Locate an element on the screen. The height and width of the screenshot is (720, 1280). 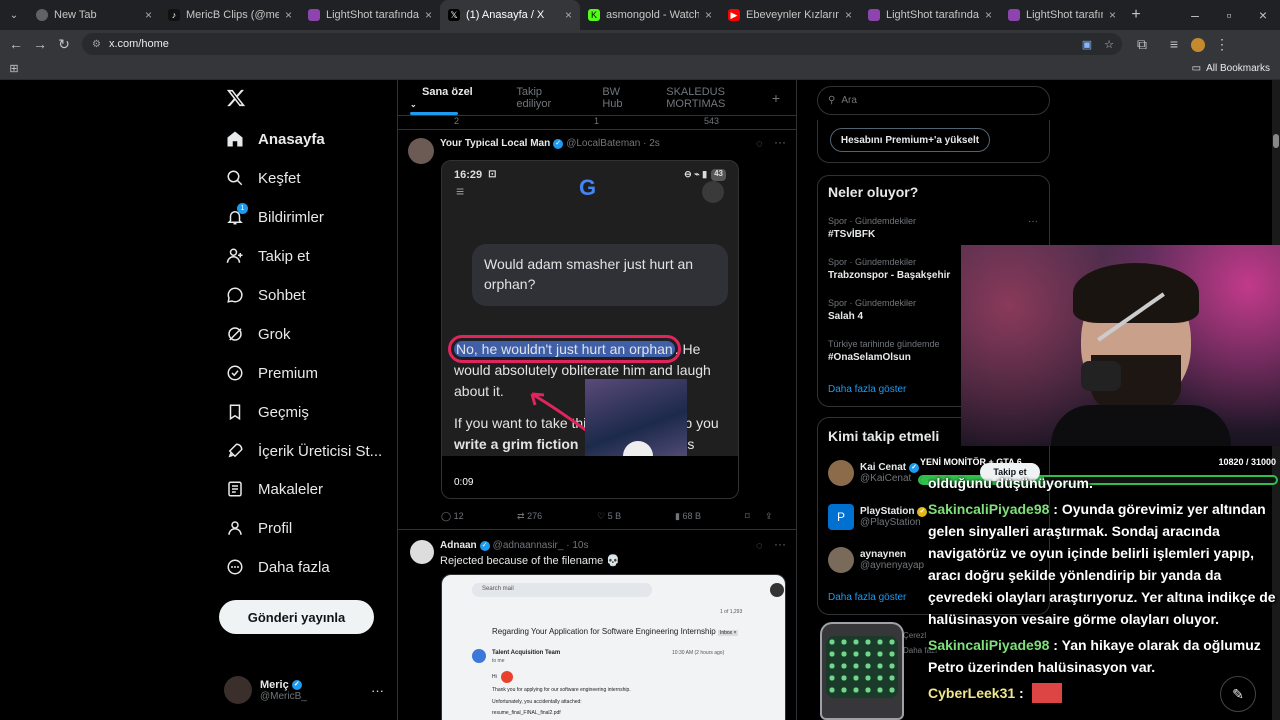
trends-title: Neler oluyor? is located at coordinates (873, 192).